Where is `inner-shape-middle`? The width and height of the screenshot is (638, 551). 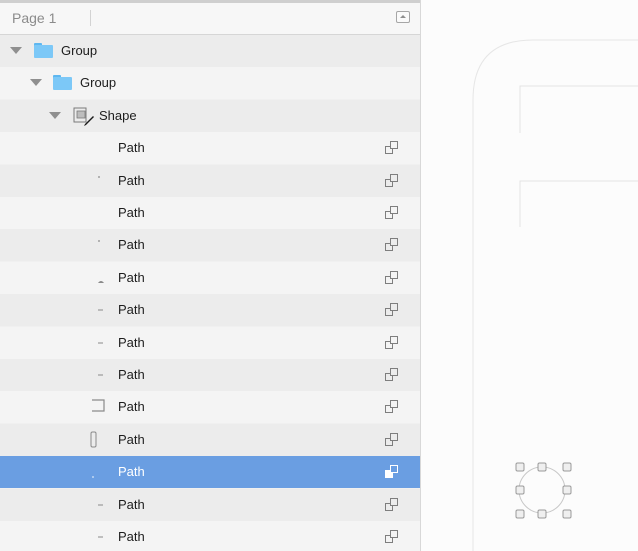
inner-shape-middle is located at coordinates (578, 203).